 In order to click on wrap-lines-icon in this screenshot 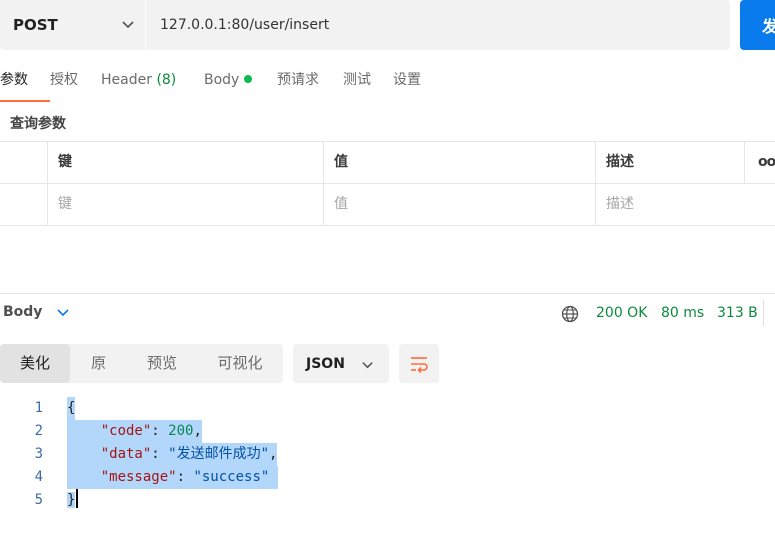, I will do `click(419, 364)`.